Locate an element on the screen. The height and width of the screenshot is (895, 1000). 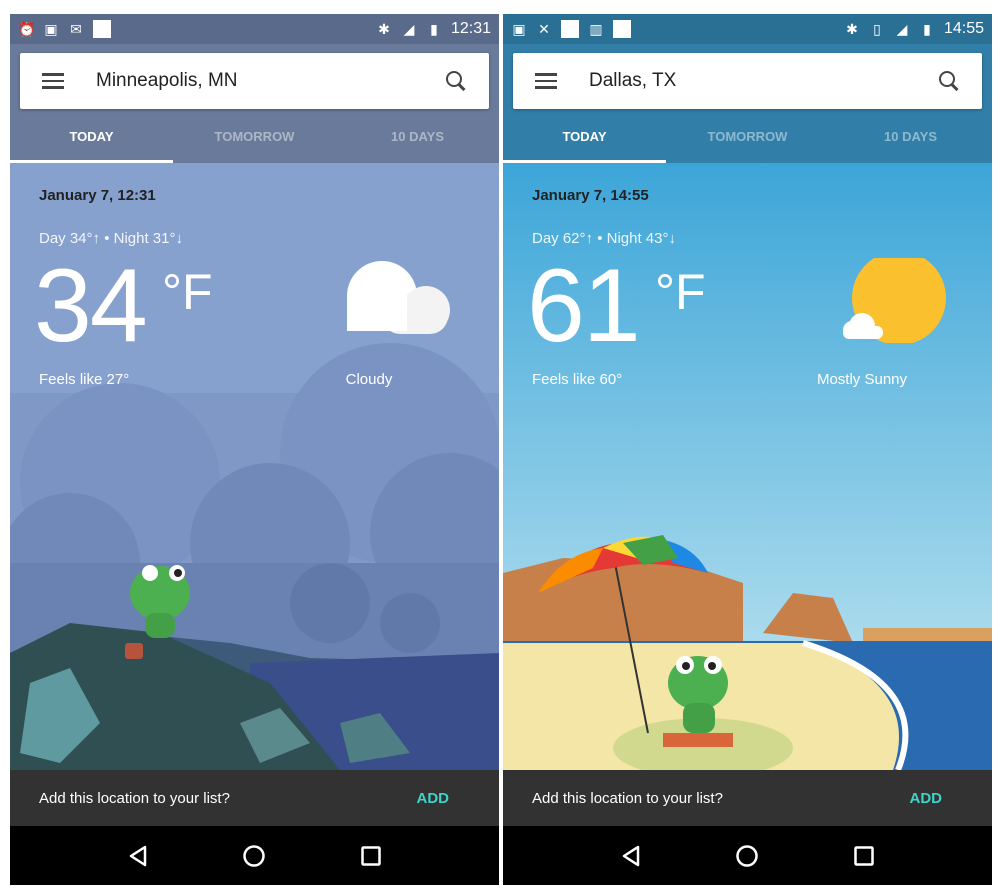
notification-icons: ▣ ✕ ▥ is located at coordinates (571, 29).